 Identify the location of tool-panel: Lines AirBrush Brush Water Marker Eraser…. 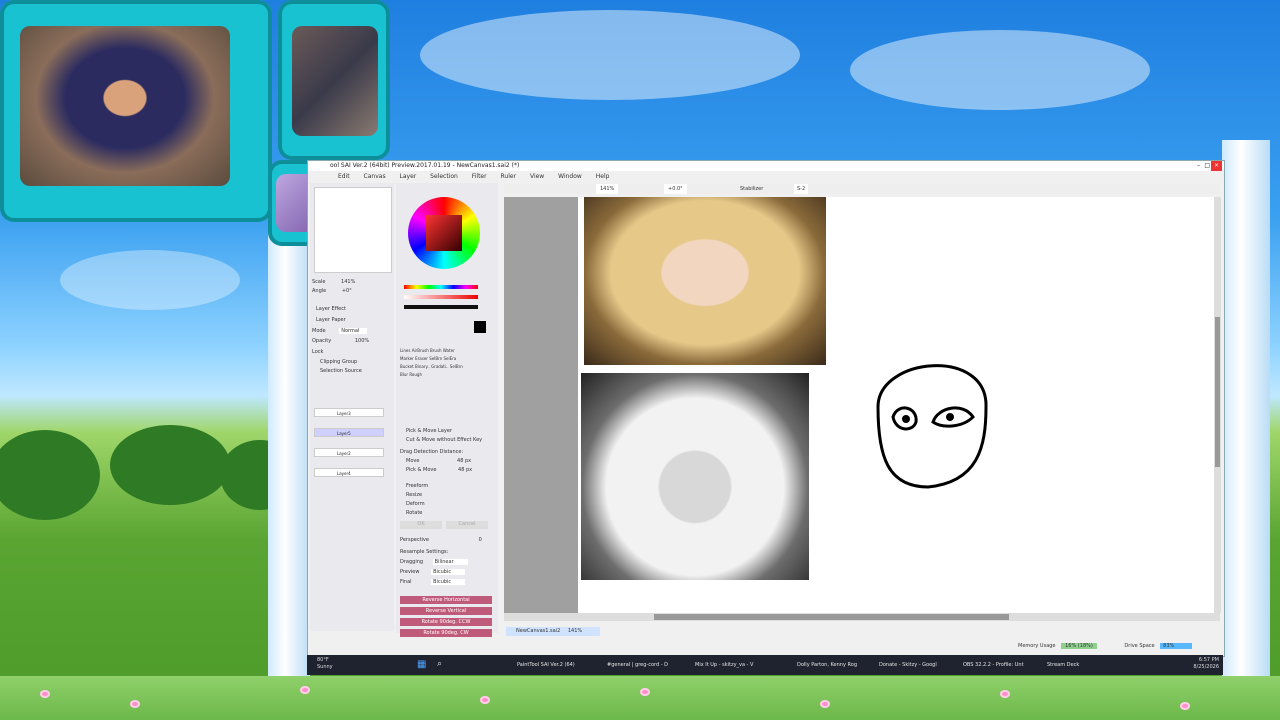
(447, 408).